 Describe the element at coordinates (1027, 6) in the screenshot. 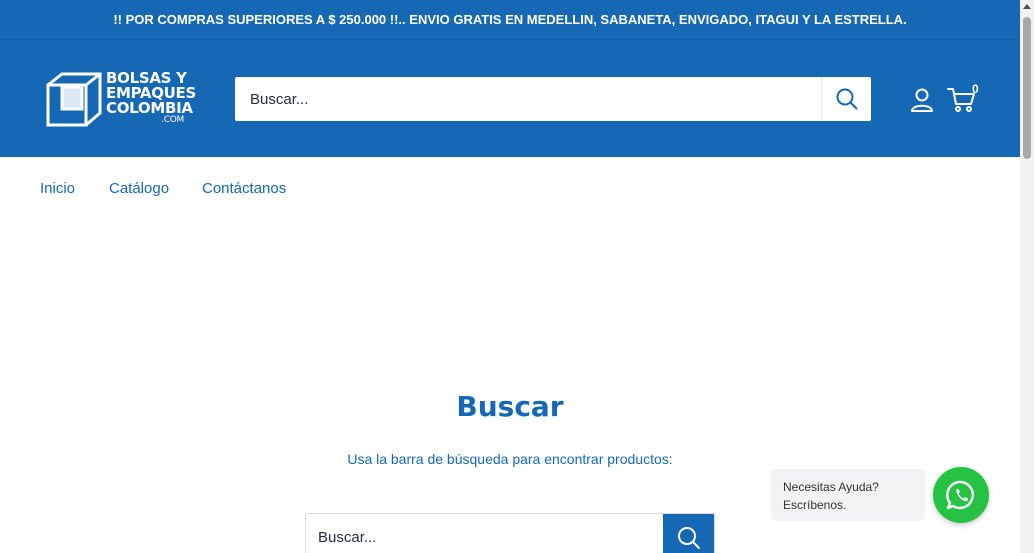

I see `scroll-up-arrow-icon` at that location.